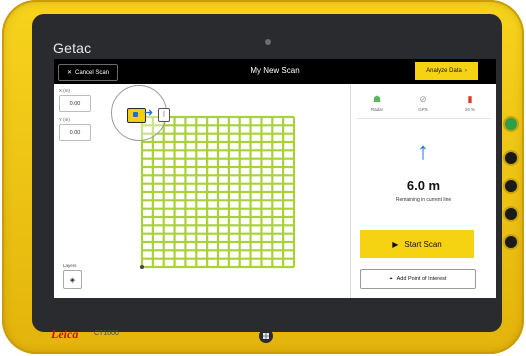 The width and height of the screenshot is (526, 356). I want to click on grid-origin-dot, so click(142, 267).